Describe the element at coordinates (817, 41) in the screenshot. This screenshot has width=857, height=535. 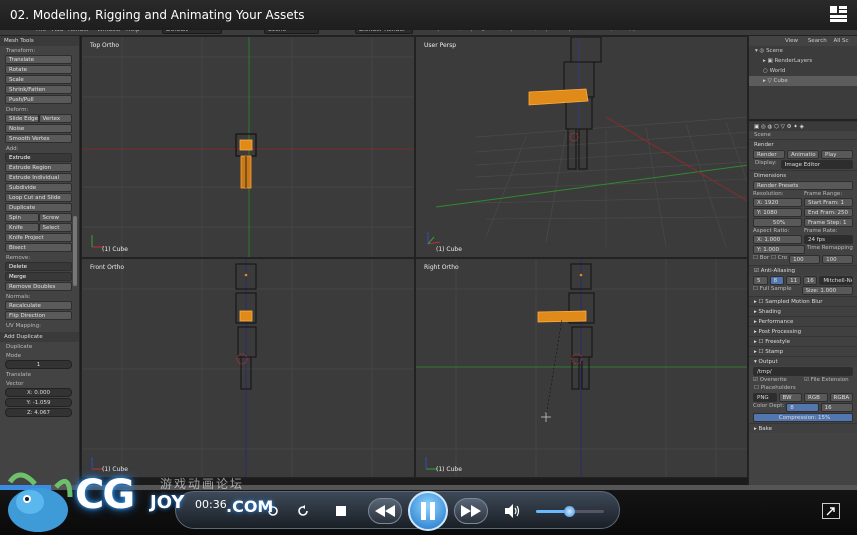
I see `outliner-search-menu: Search` at that location.